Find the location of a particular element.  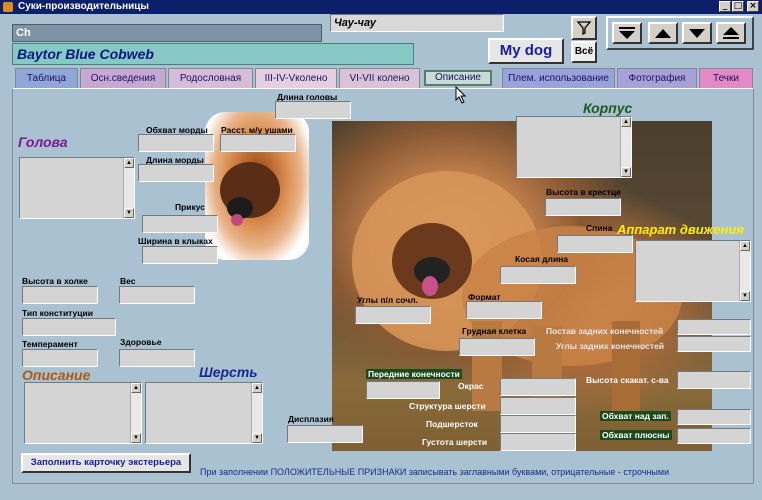

coat-structure-label: Структура шерсти is located at coordinates (447, 406).